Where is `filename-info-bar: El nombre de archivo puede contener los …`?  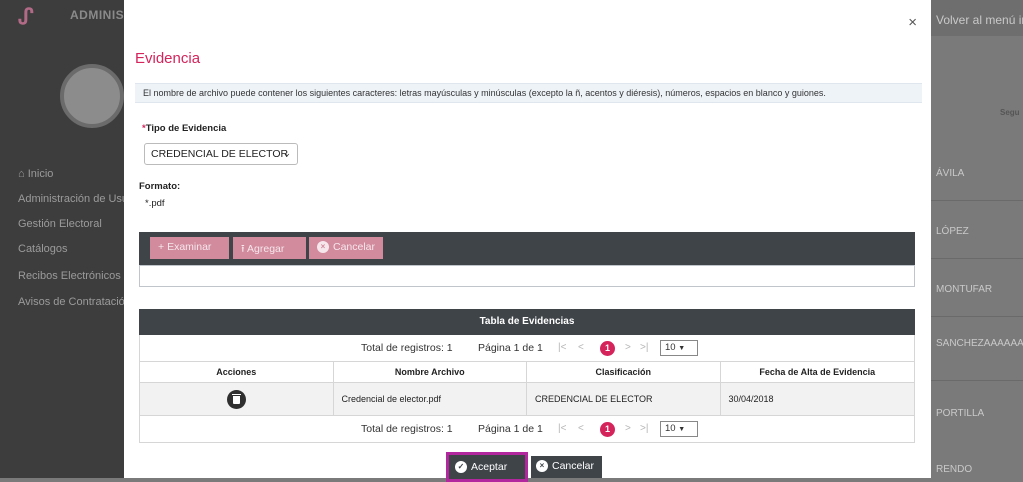
filename-info-bar: El nombre de archivo puede contener los … is located at coordinates (528, 93).